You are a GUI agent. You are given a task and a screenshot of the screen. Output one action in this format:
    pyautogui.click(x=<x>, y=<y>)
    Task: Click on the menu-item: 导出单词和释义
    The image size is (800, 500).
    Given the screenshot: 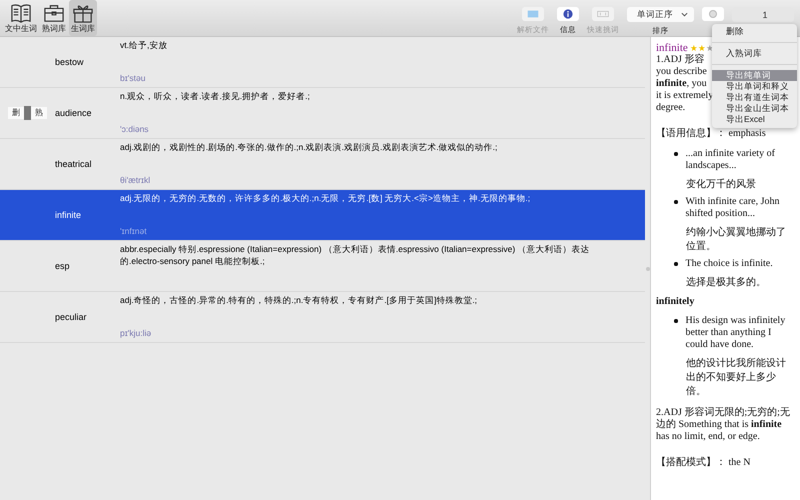 What is the action you would take?
    pyautogui.click(x=754, y=86)
    